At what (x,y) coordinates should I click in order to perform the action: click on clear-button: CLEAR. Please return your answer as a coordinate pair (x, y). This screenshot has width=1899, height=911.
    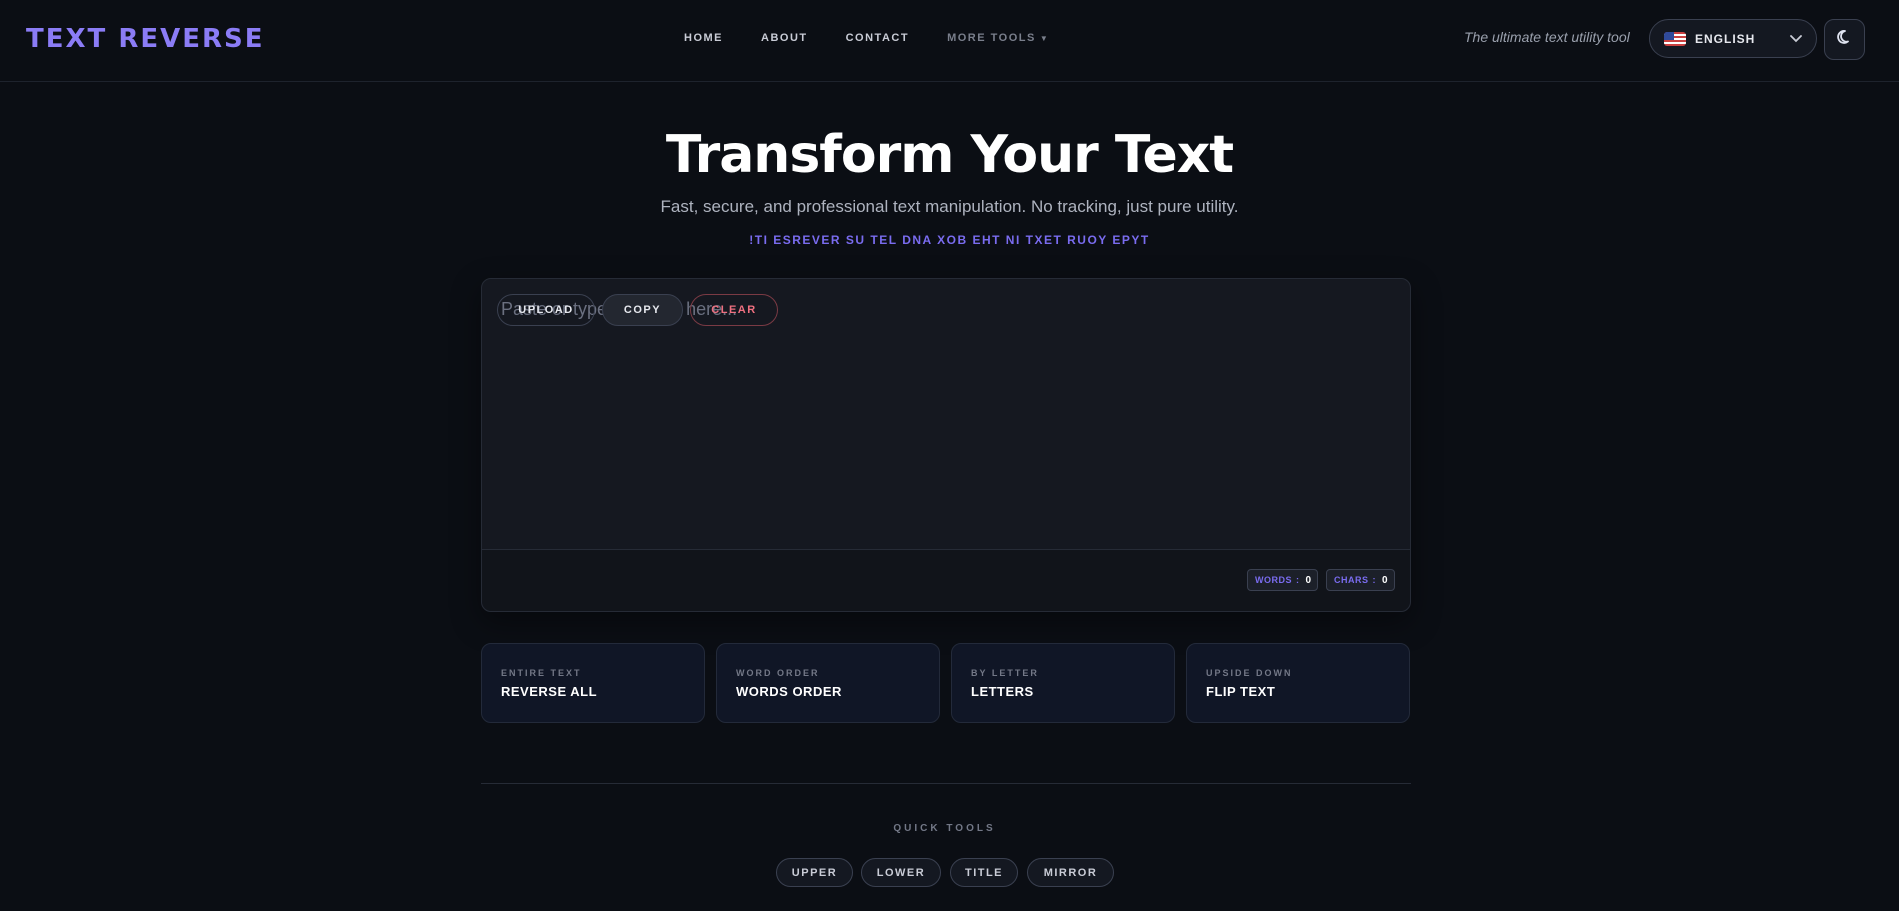
    Looking at the image, I should click on (734, 310).